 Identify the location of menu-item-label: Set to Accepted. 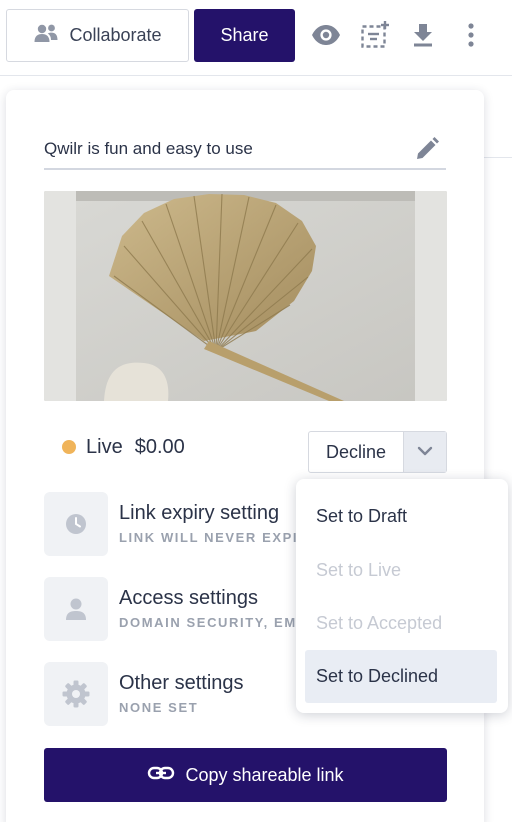
(379, 623).